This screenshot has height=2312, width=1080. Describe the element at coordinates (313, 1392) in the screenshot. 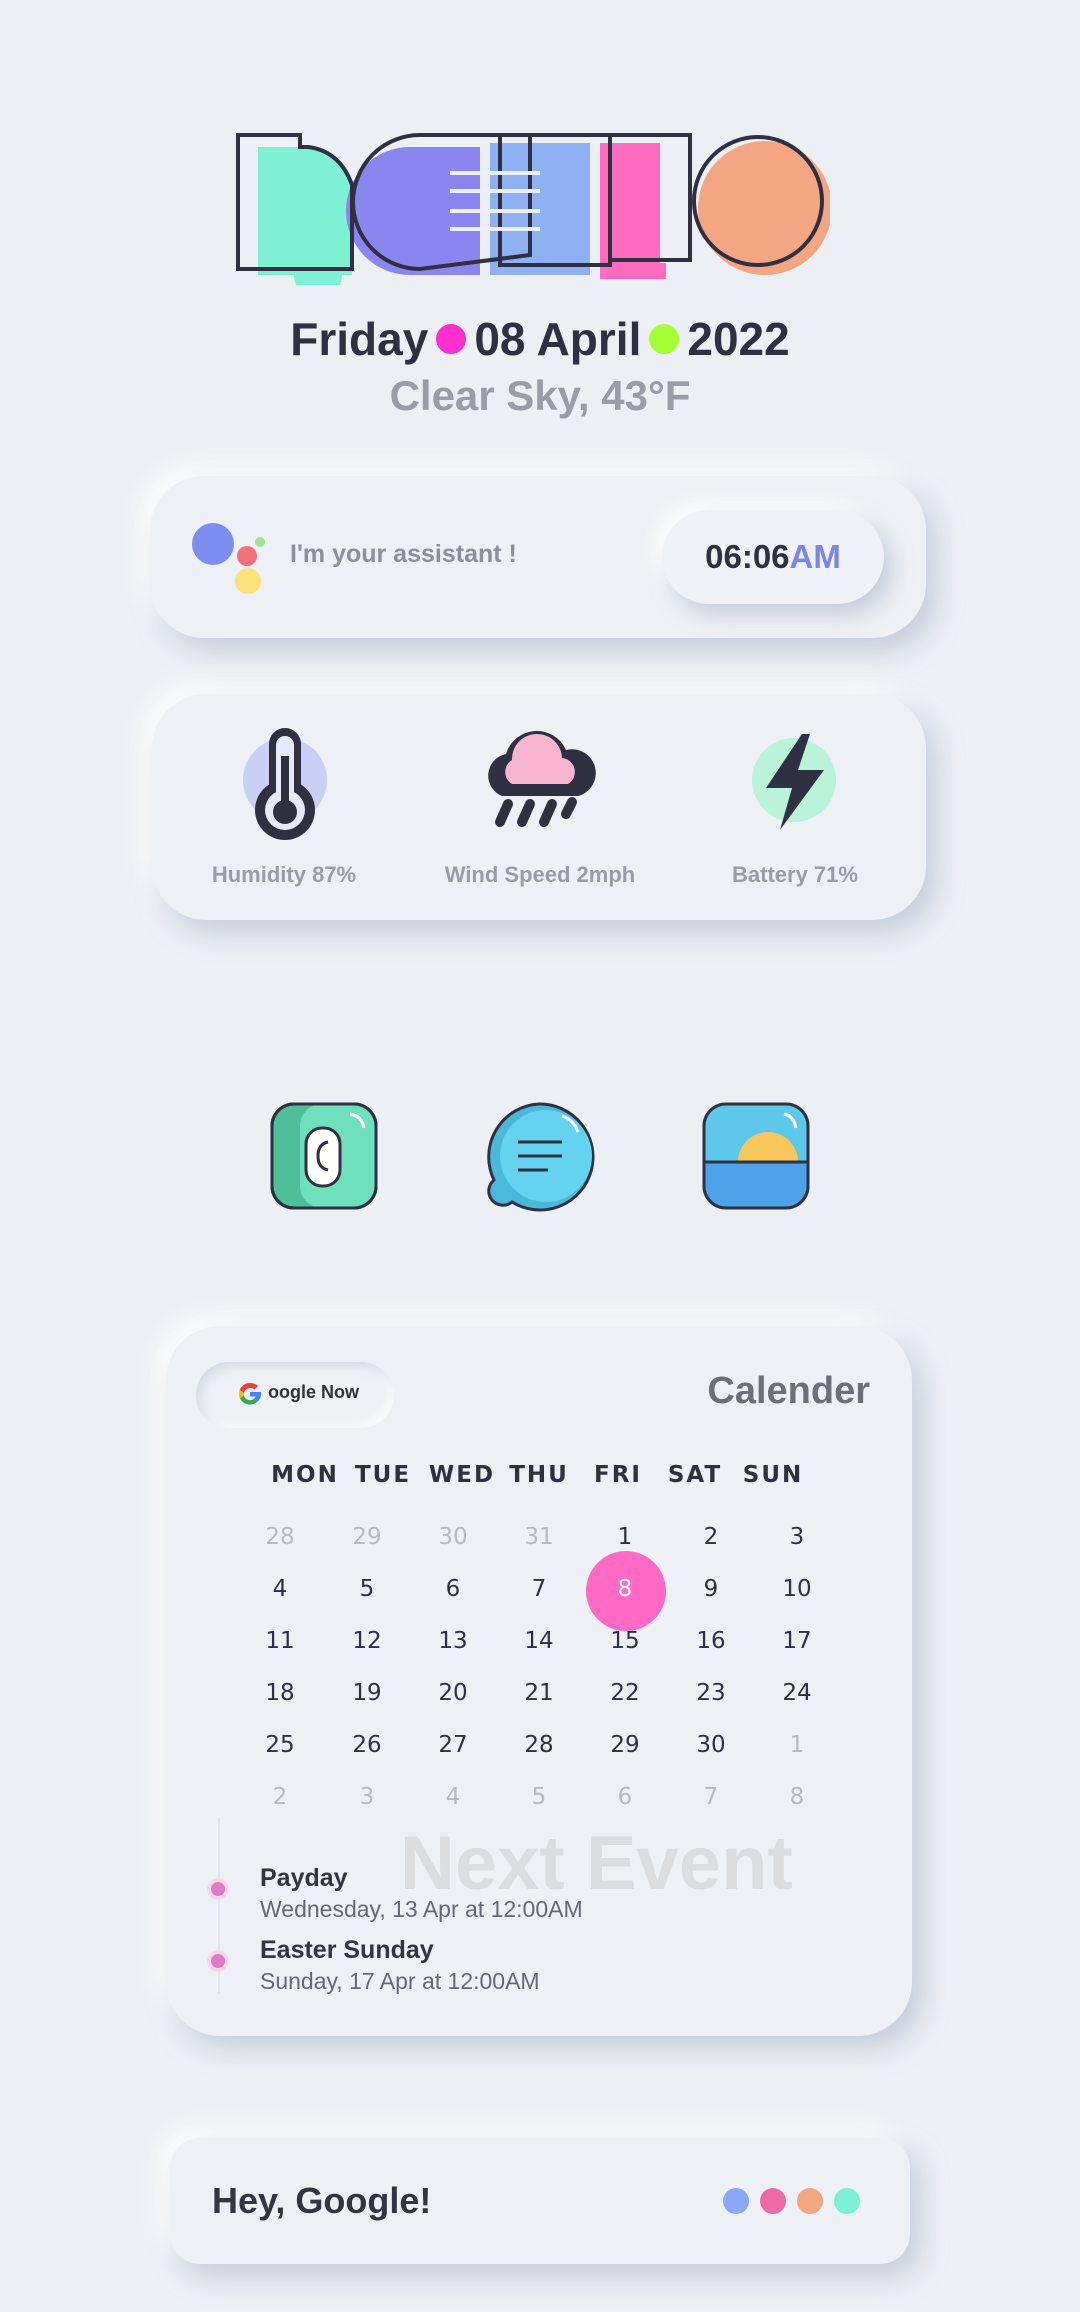

I see `google-now-label: oogle Now` at that location.